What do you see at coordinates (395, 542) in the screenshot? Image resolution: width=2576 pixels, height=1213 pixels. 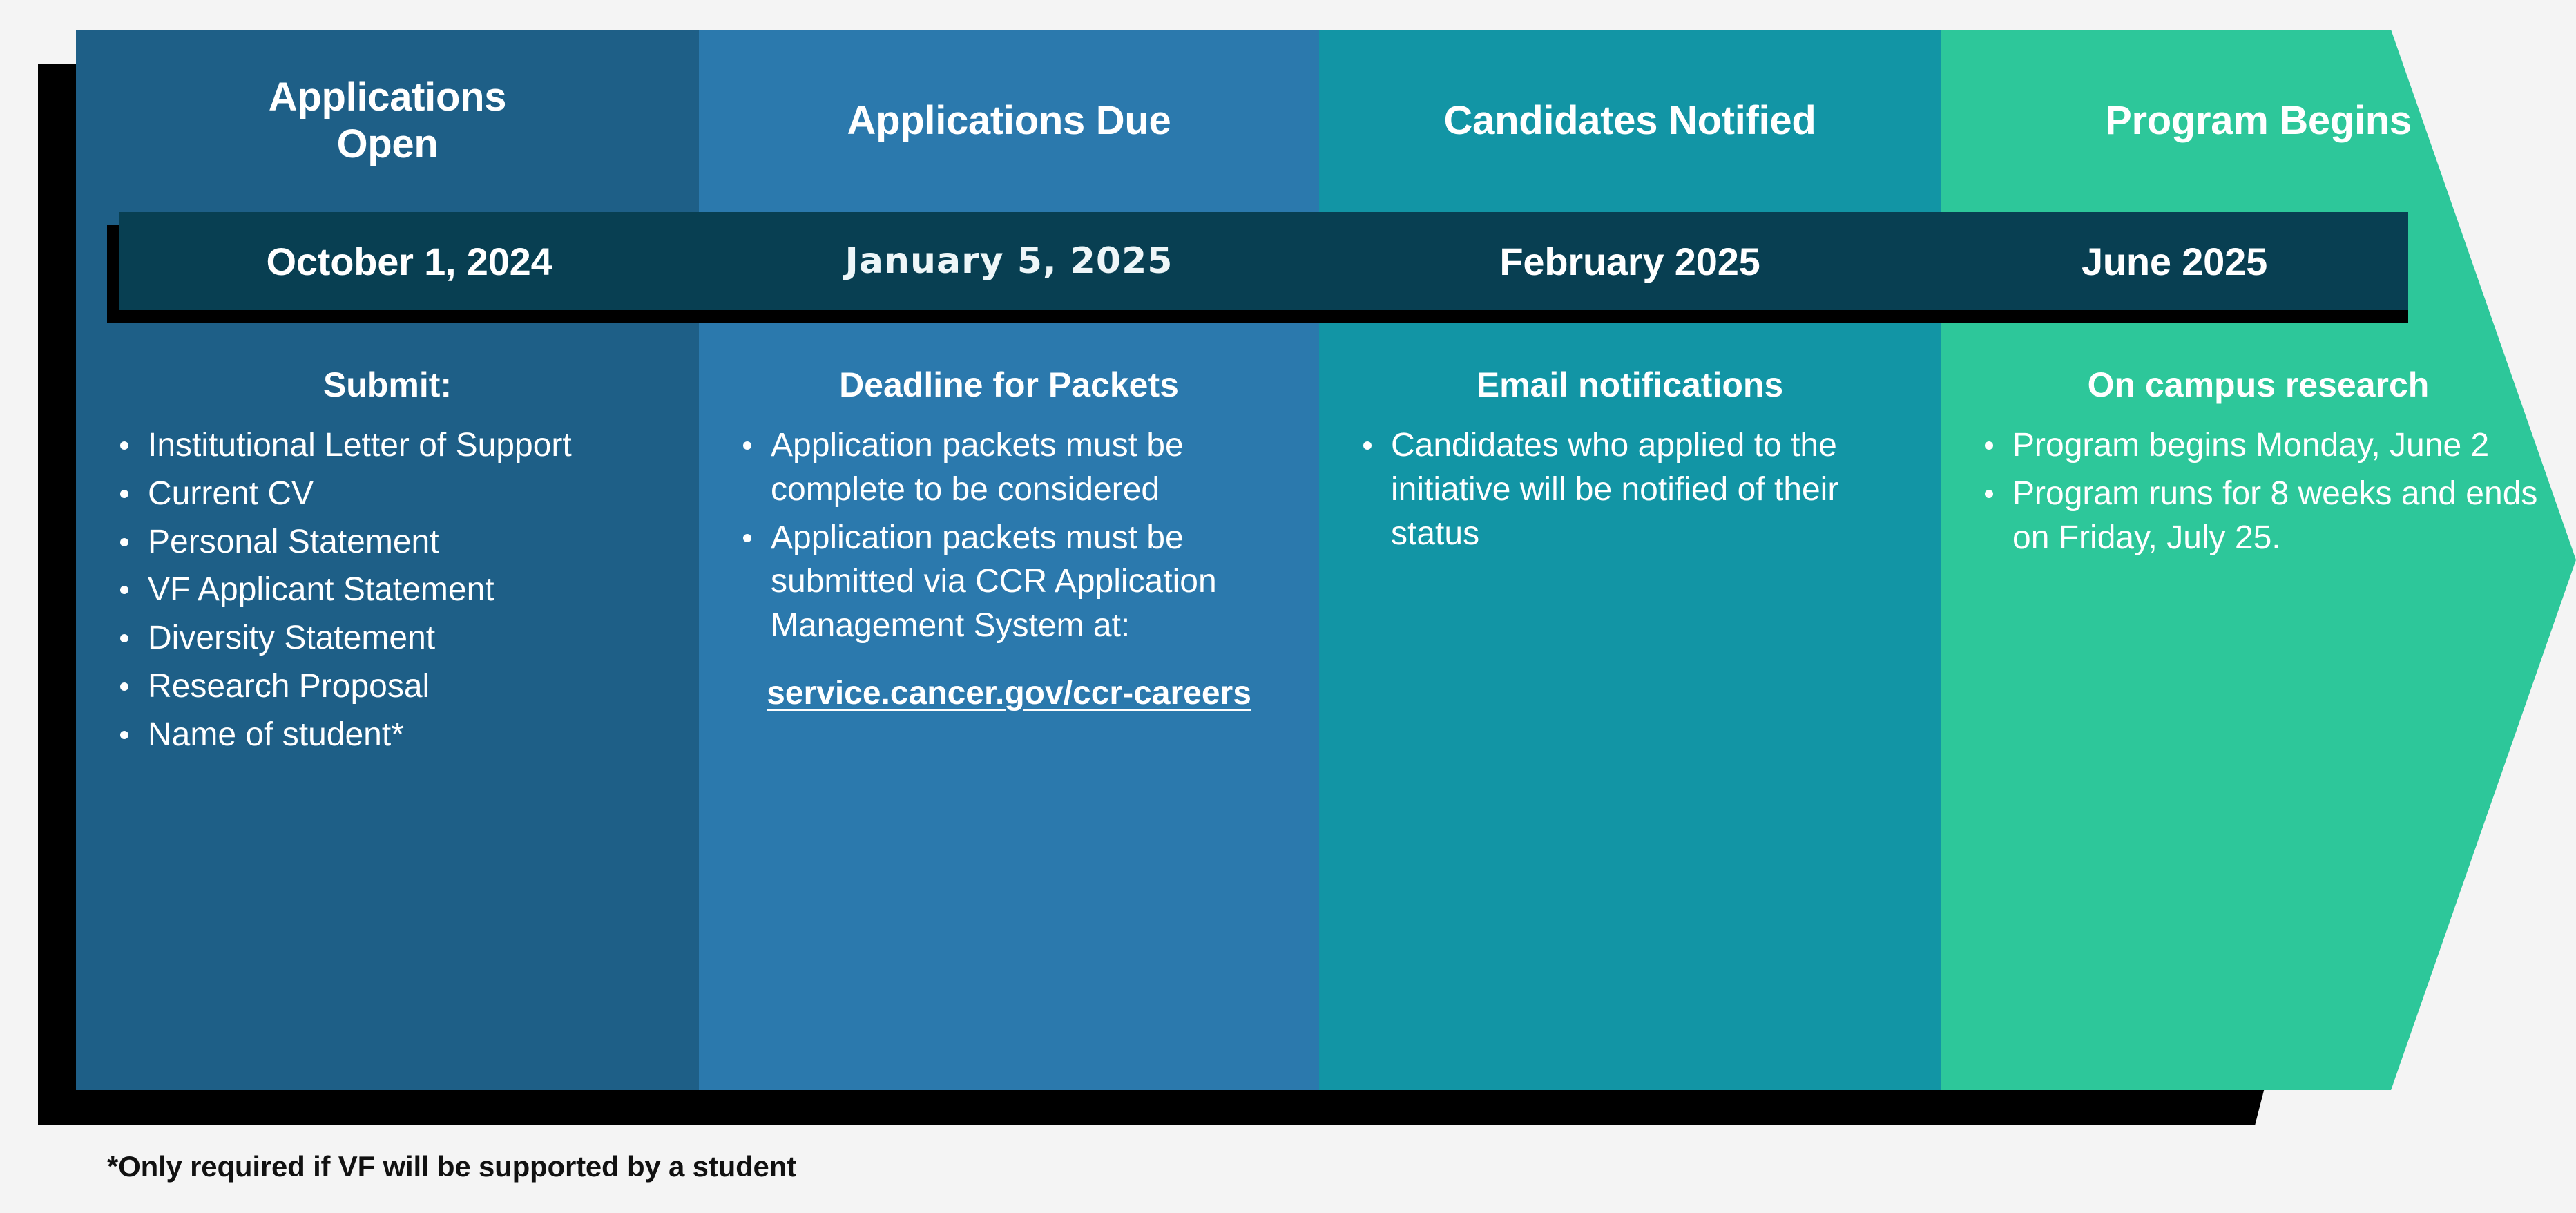 I see `list-item: Personal Statement` at bounding box center [395, 542].